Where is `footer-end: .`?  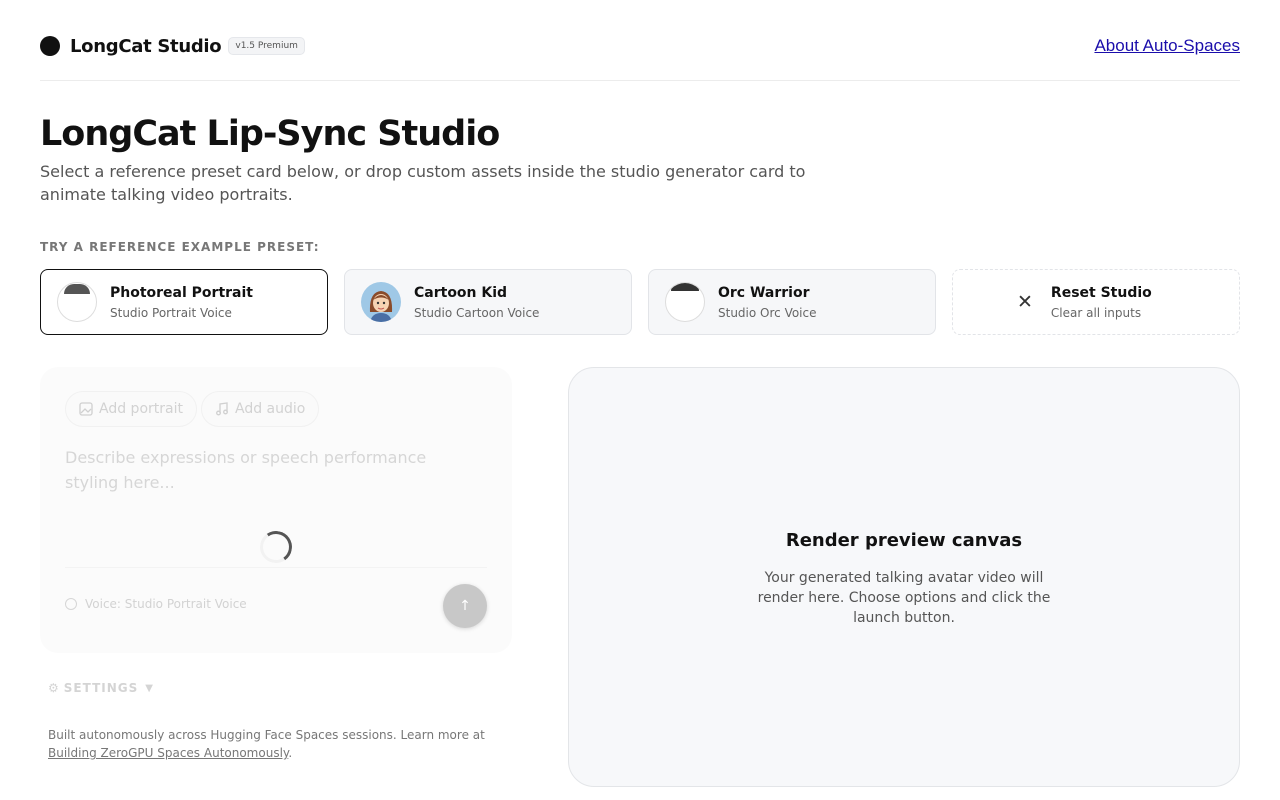 footer-end: . is located at coordinates (290, 753).